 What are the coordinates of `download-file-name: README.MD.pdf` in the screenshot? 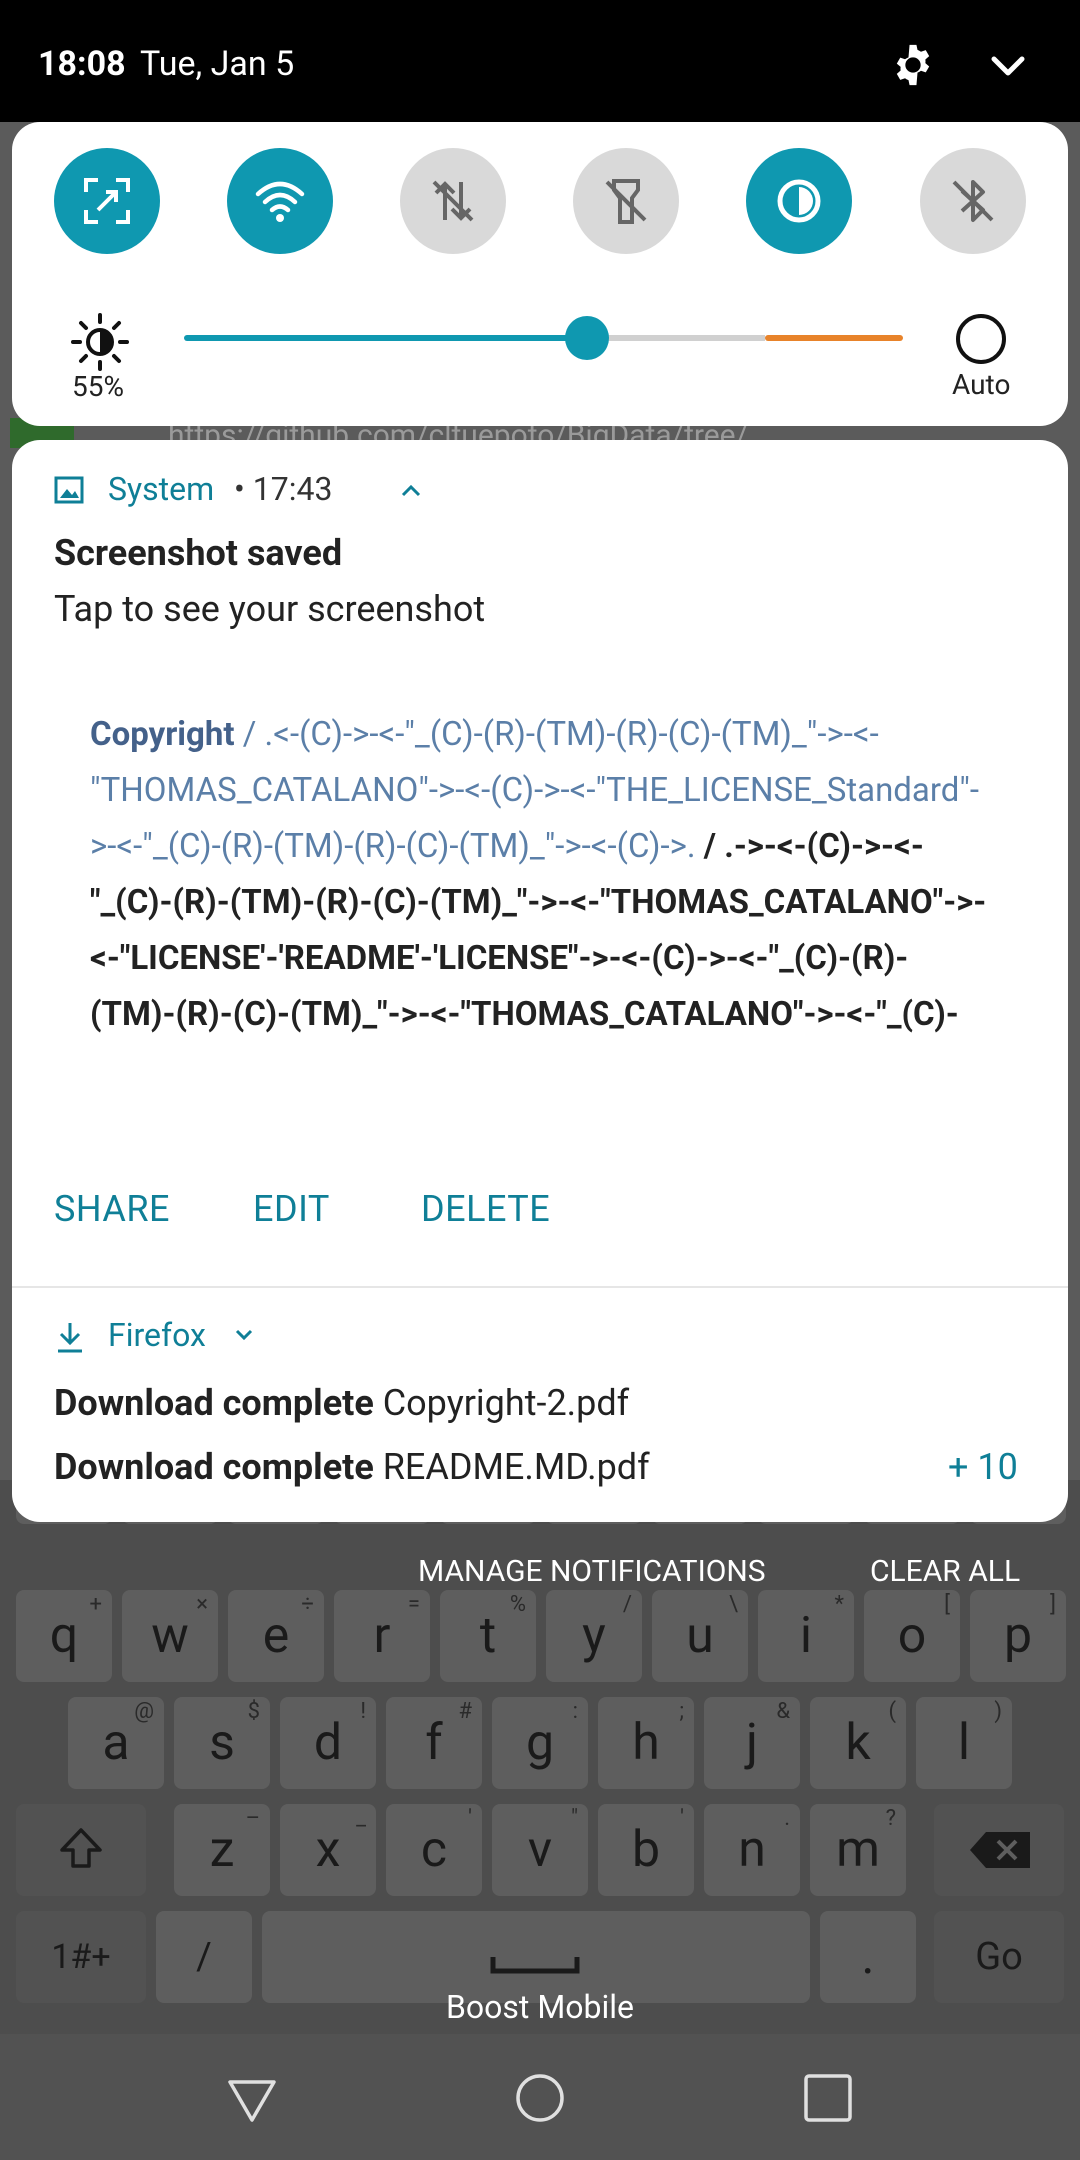 It's located at (516, 1467).